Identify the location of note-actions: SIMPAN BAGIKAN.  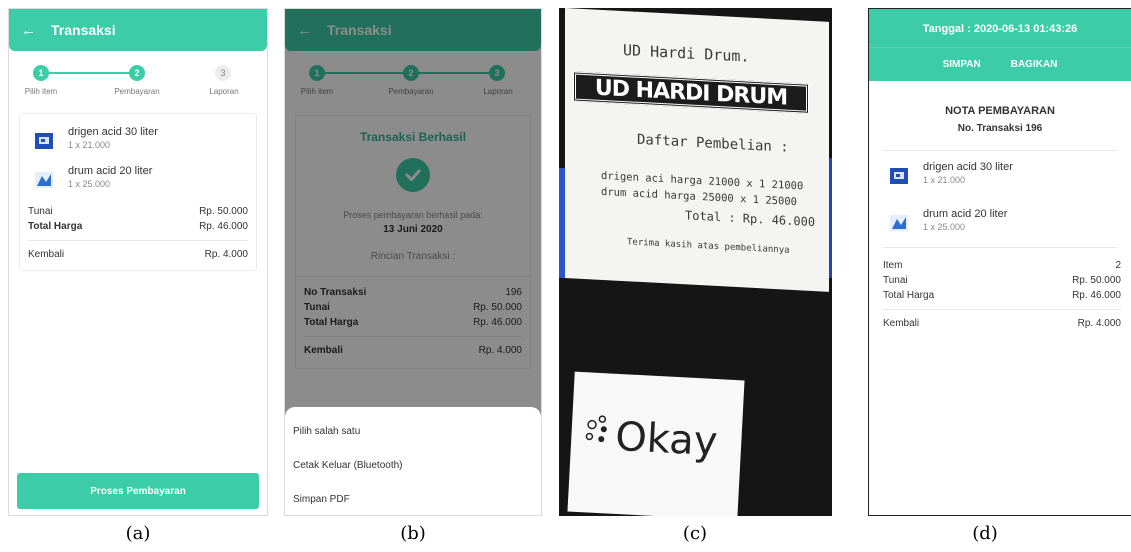
(1000, 64).